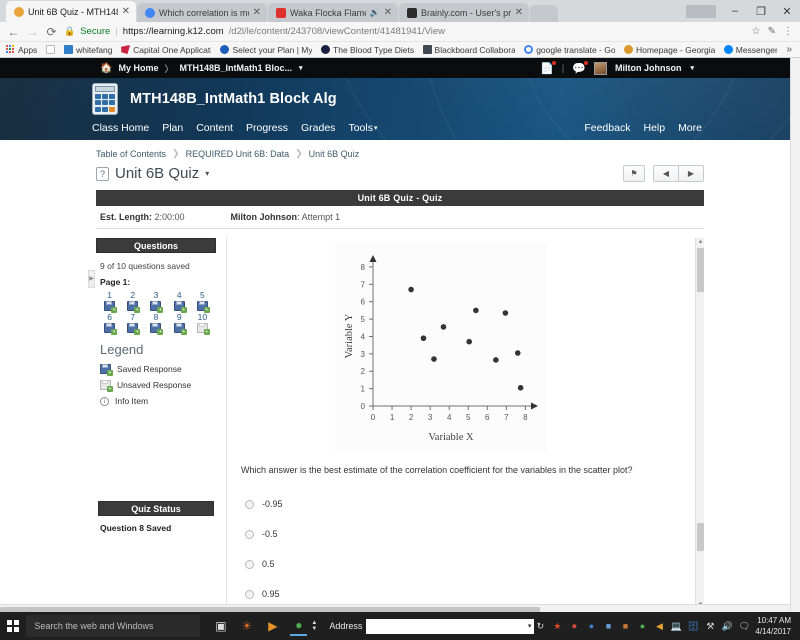  Describe the element at coordinates (775, 626) in the screenshot. I see `taskbar-clock: 10:47 AM 4/14/2017` at that location.